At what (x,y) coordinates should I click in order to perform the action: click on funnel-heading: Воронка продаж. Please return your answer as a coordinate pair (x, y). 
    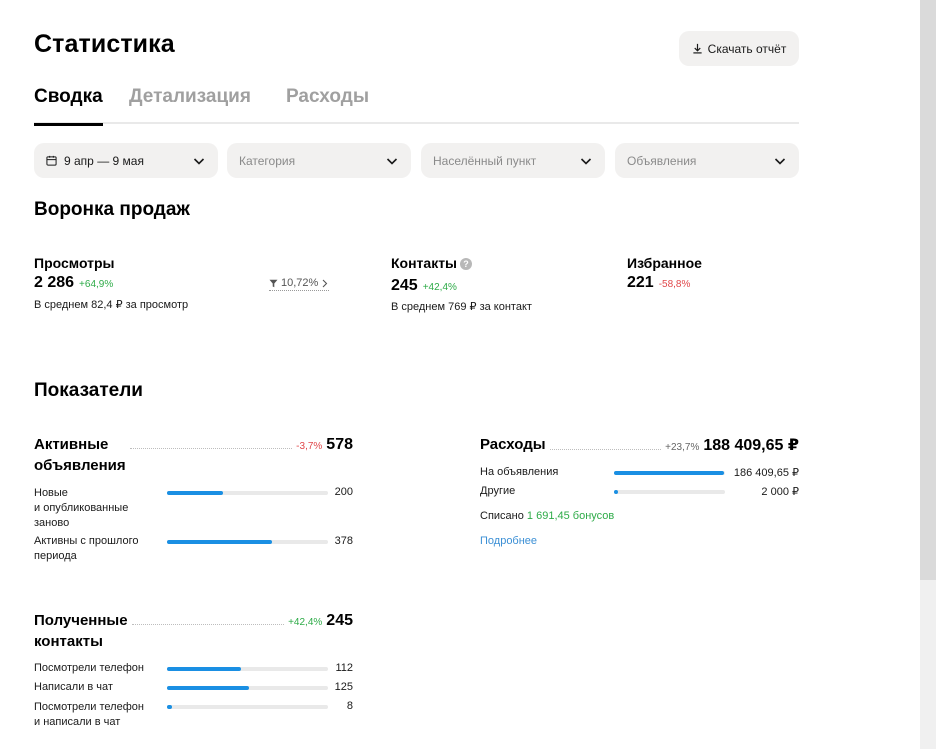
    Looking at the image, I should click on (112, 209).